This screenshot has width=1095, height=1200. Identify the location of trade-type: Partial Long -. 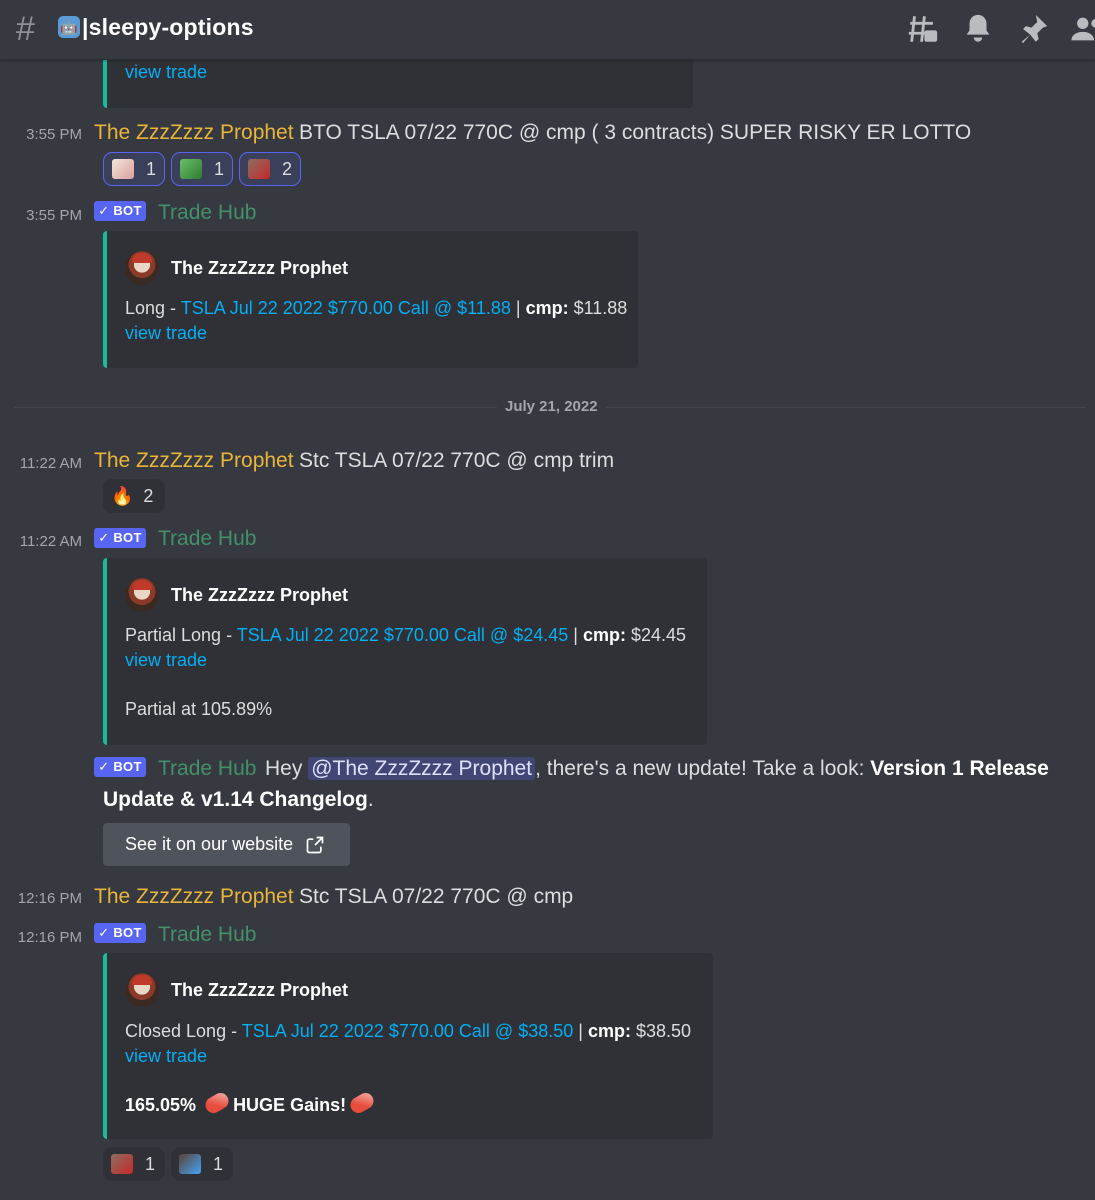
(181, 635).